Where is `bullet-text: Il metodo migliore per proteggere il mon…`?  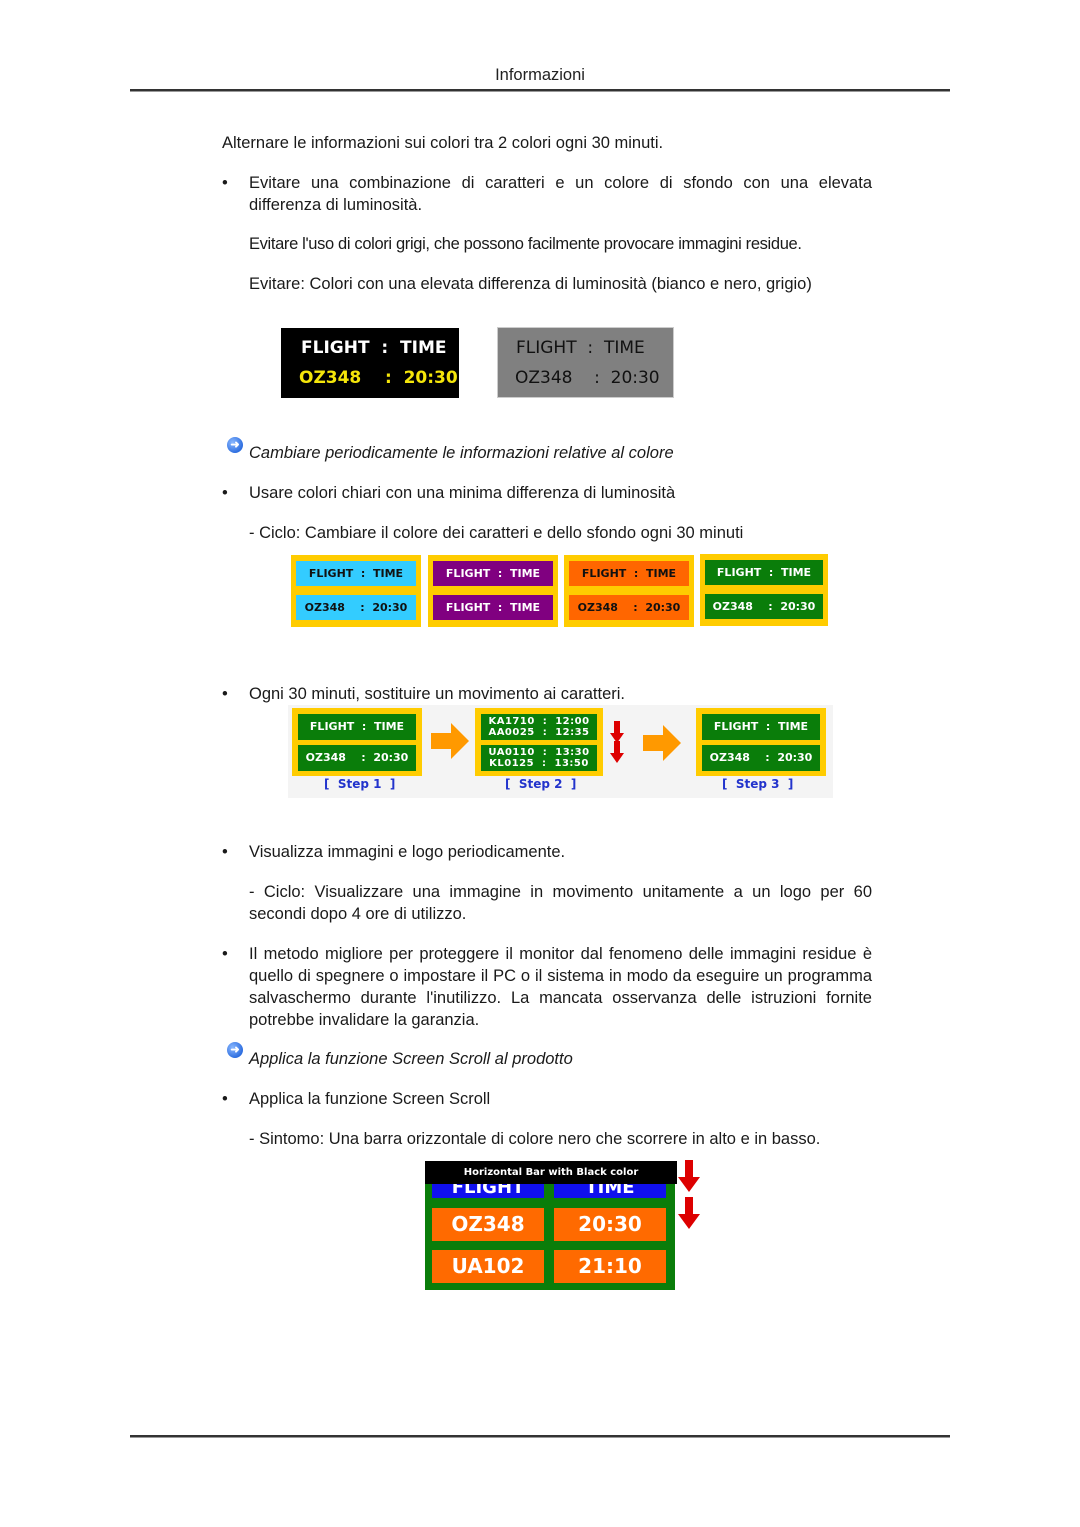 bullet-text: Il metodo migliore per proteggere il mon… is located at coordinates (560, 987).